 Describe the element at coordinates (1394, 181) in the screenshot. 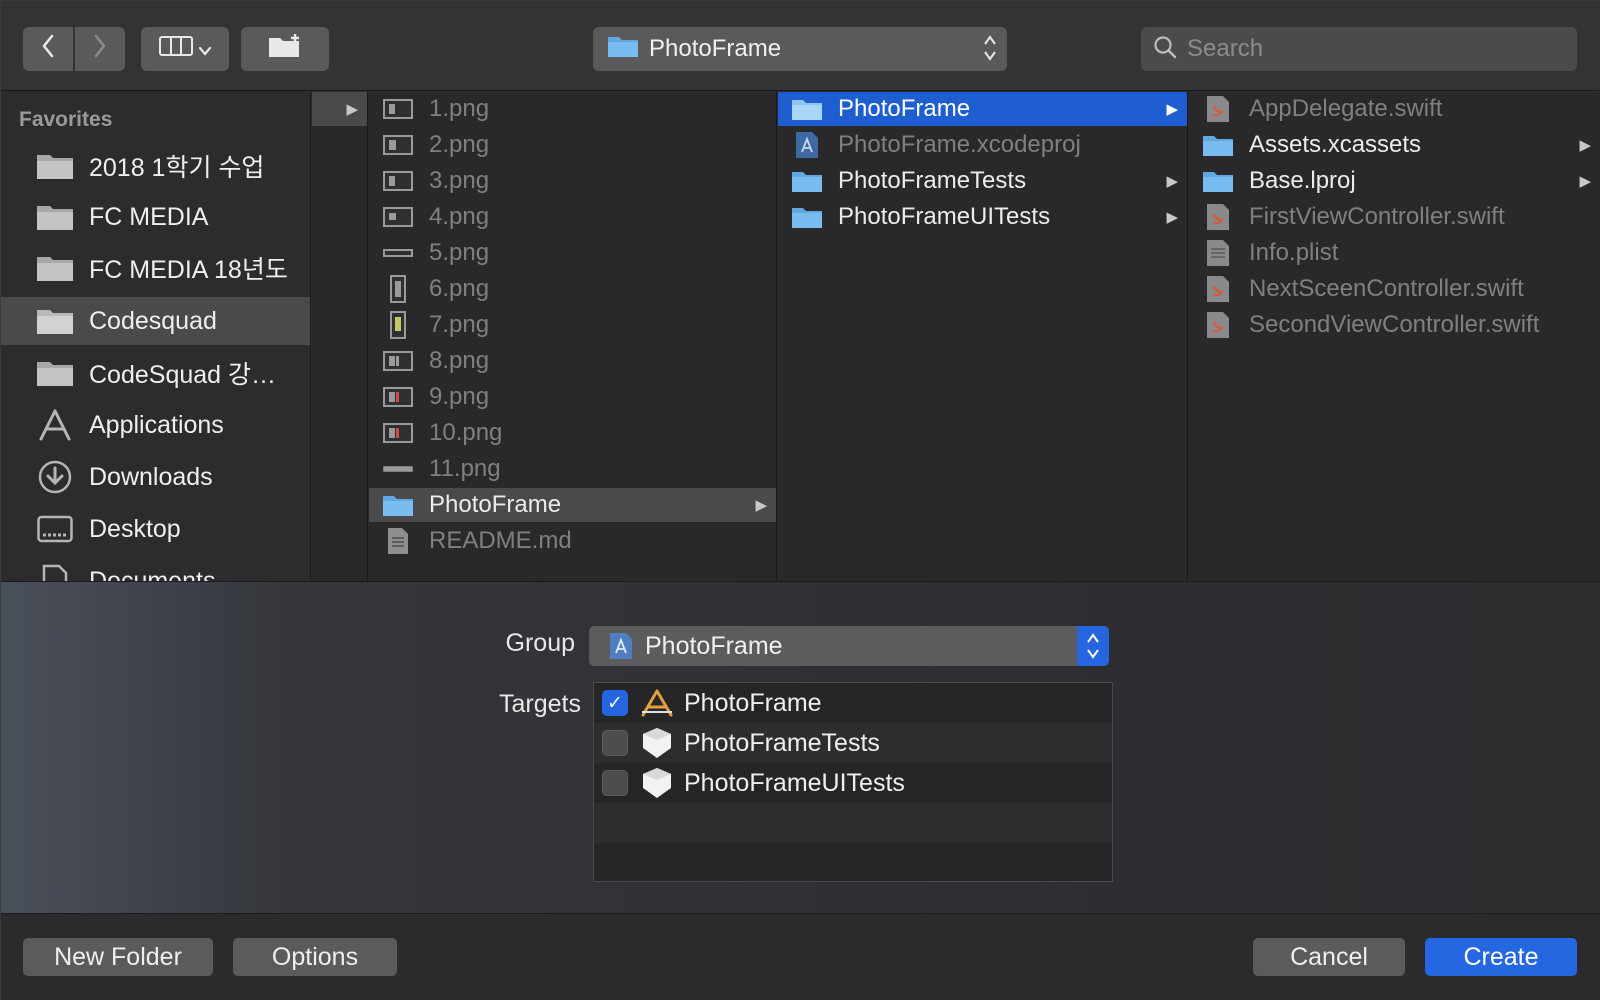

I see `list-item: Base.lproj ▶` at that location.